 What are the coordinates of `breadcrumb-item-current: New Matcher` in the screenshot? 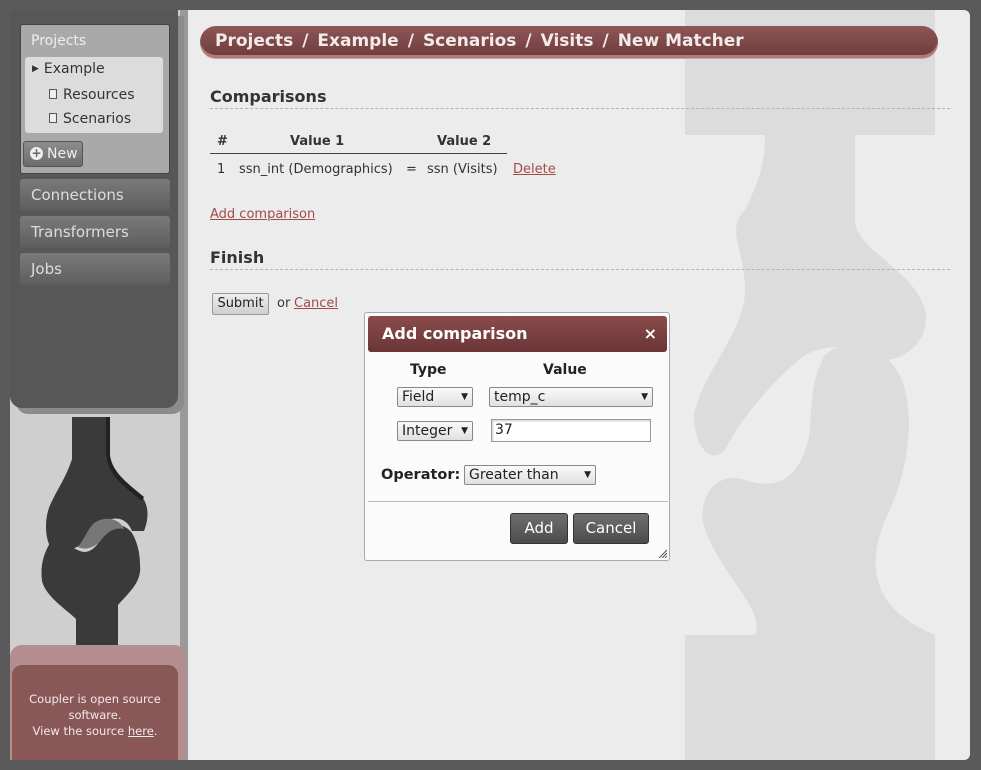 It's located at (680, 41).